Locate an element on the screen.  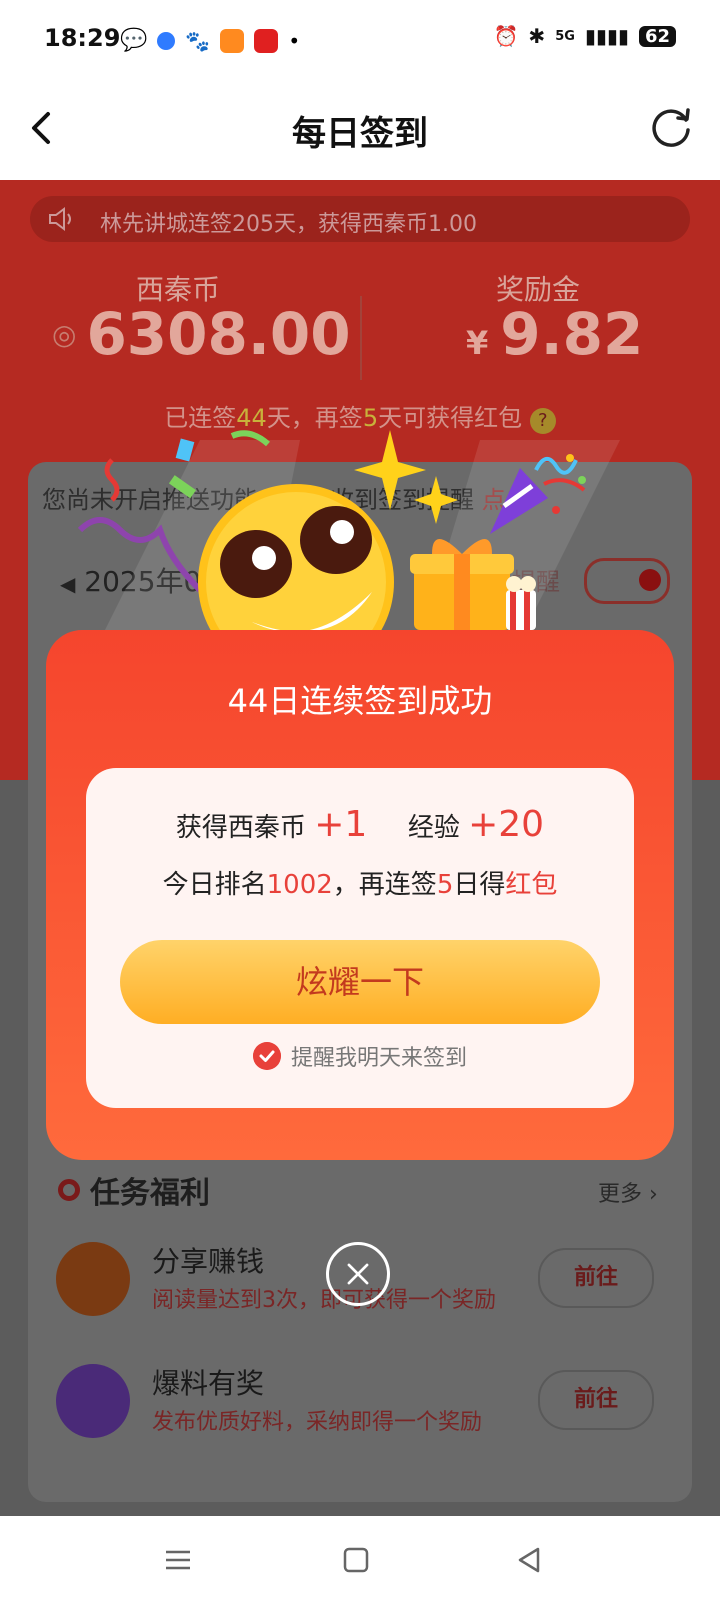
rank-prefix: 今日排名 is located at coordinates (214, 885).